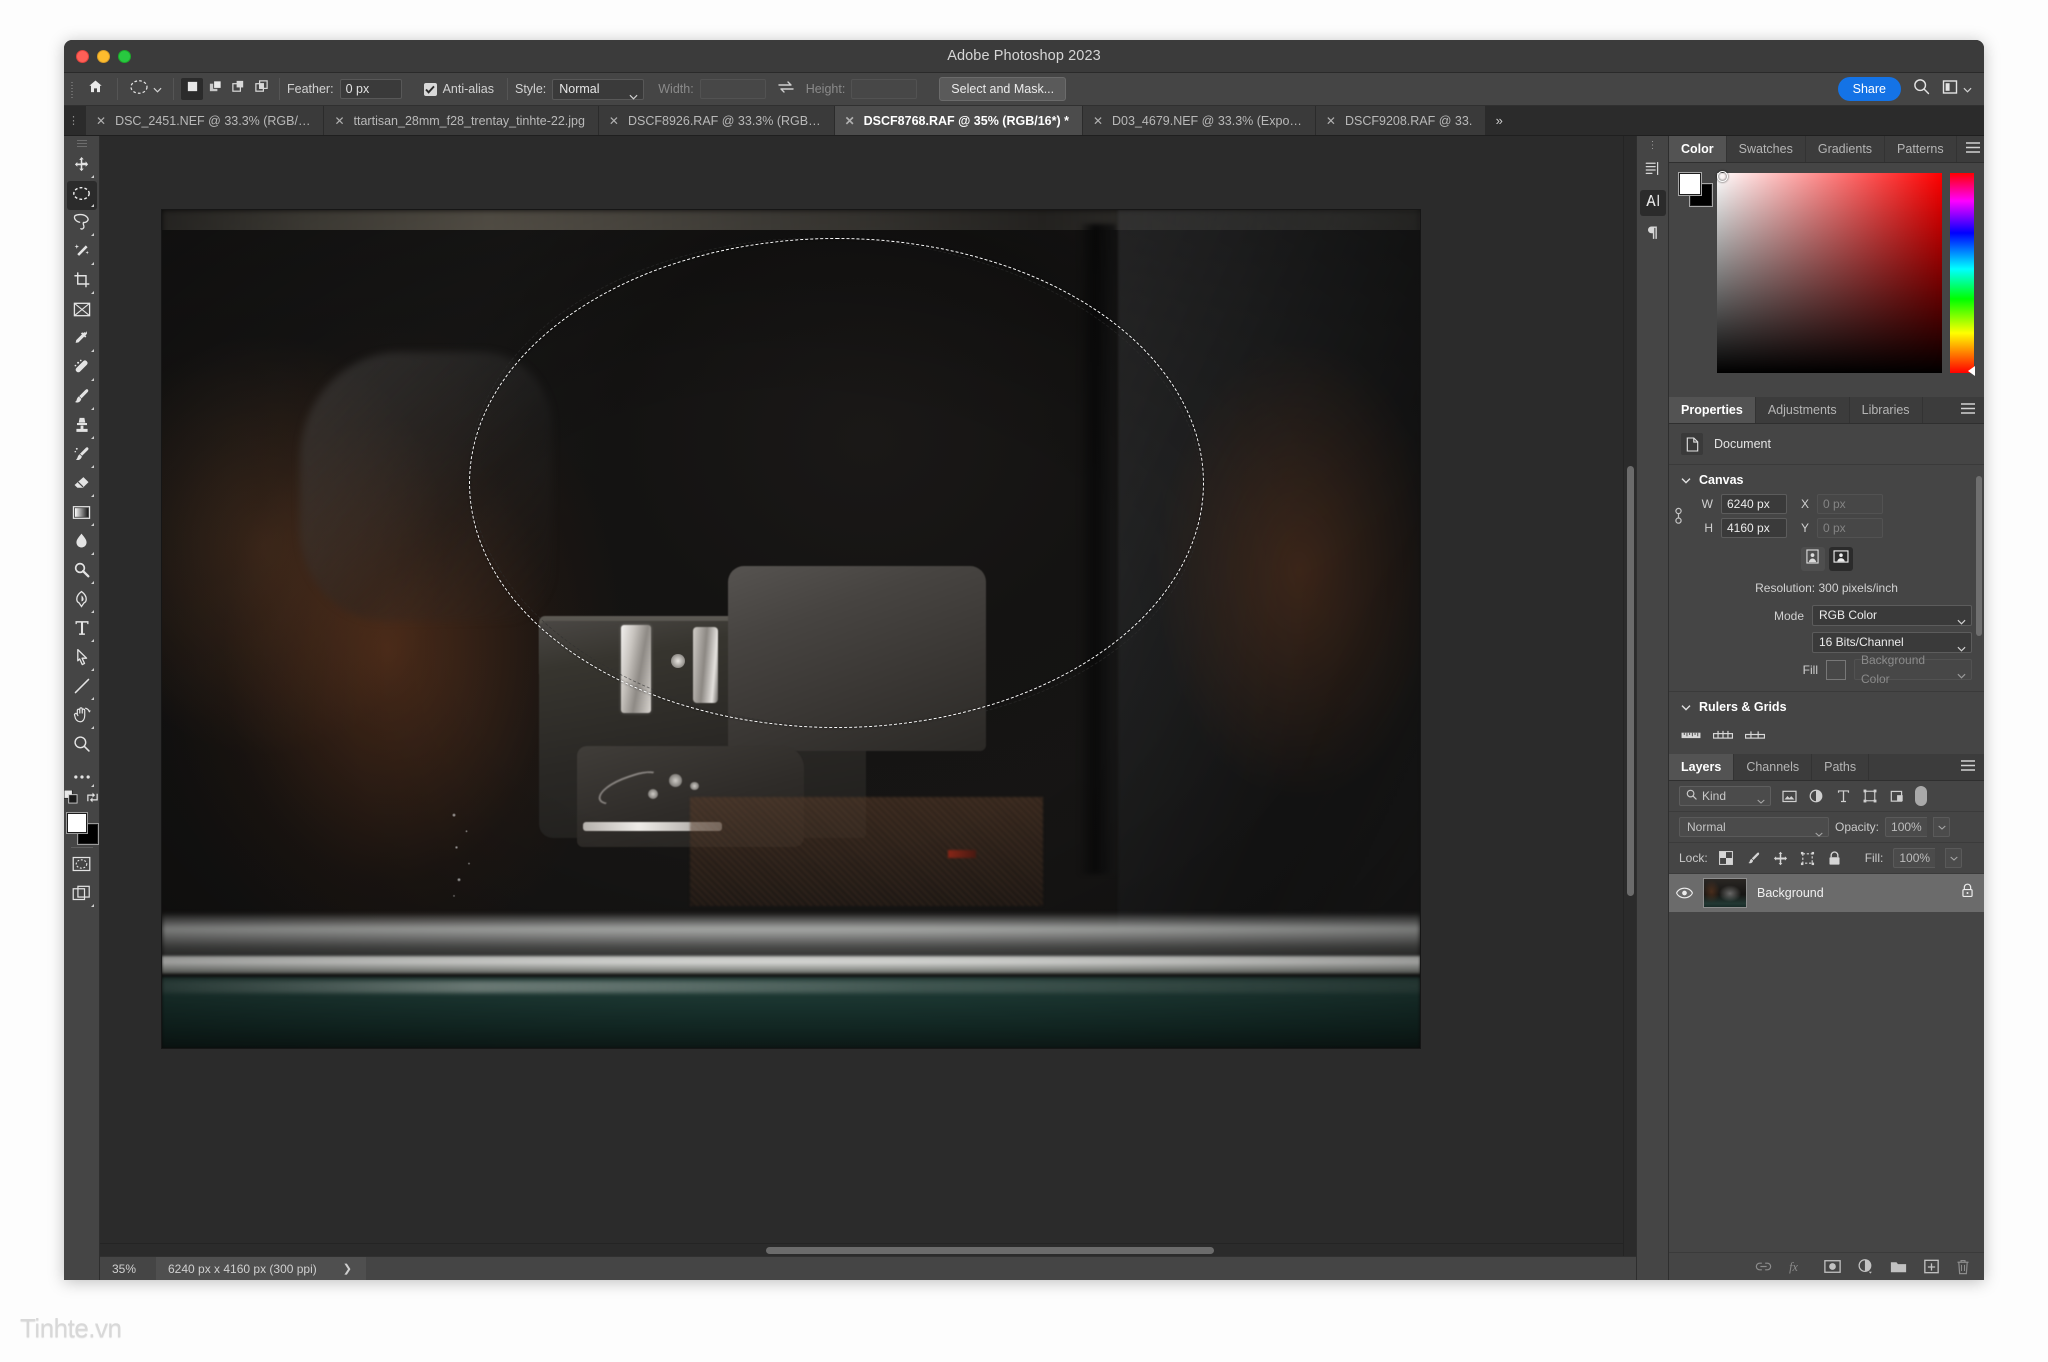  I want to click on intersect-with-selection-button, so click(261, 89).